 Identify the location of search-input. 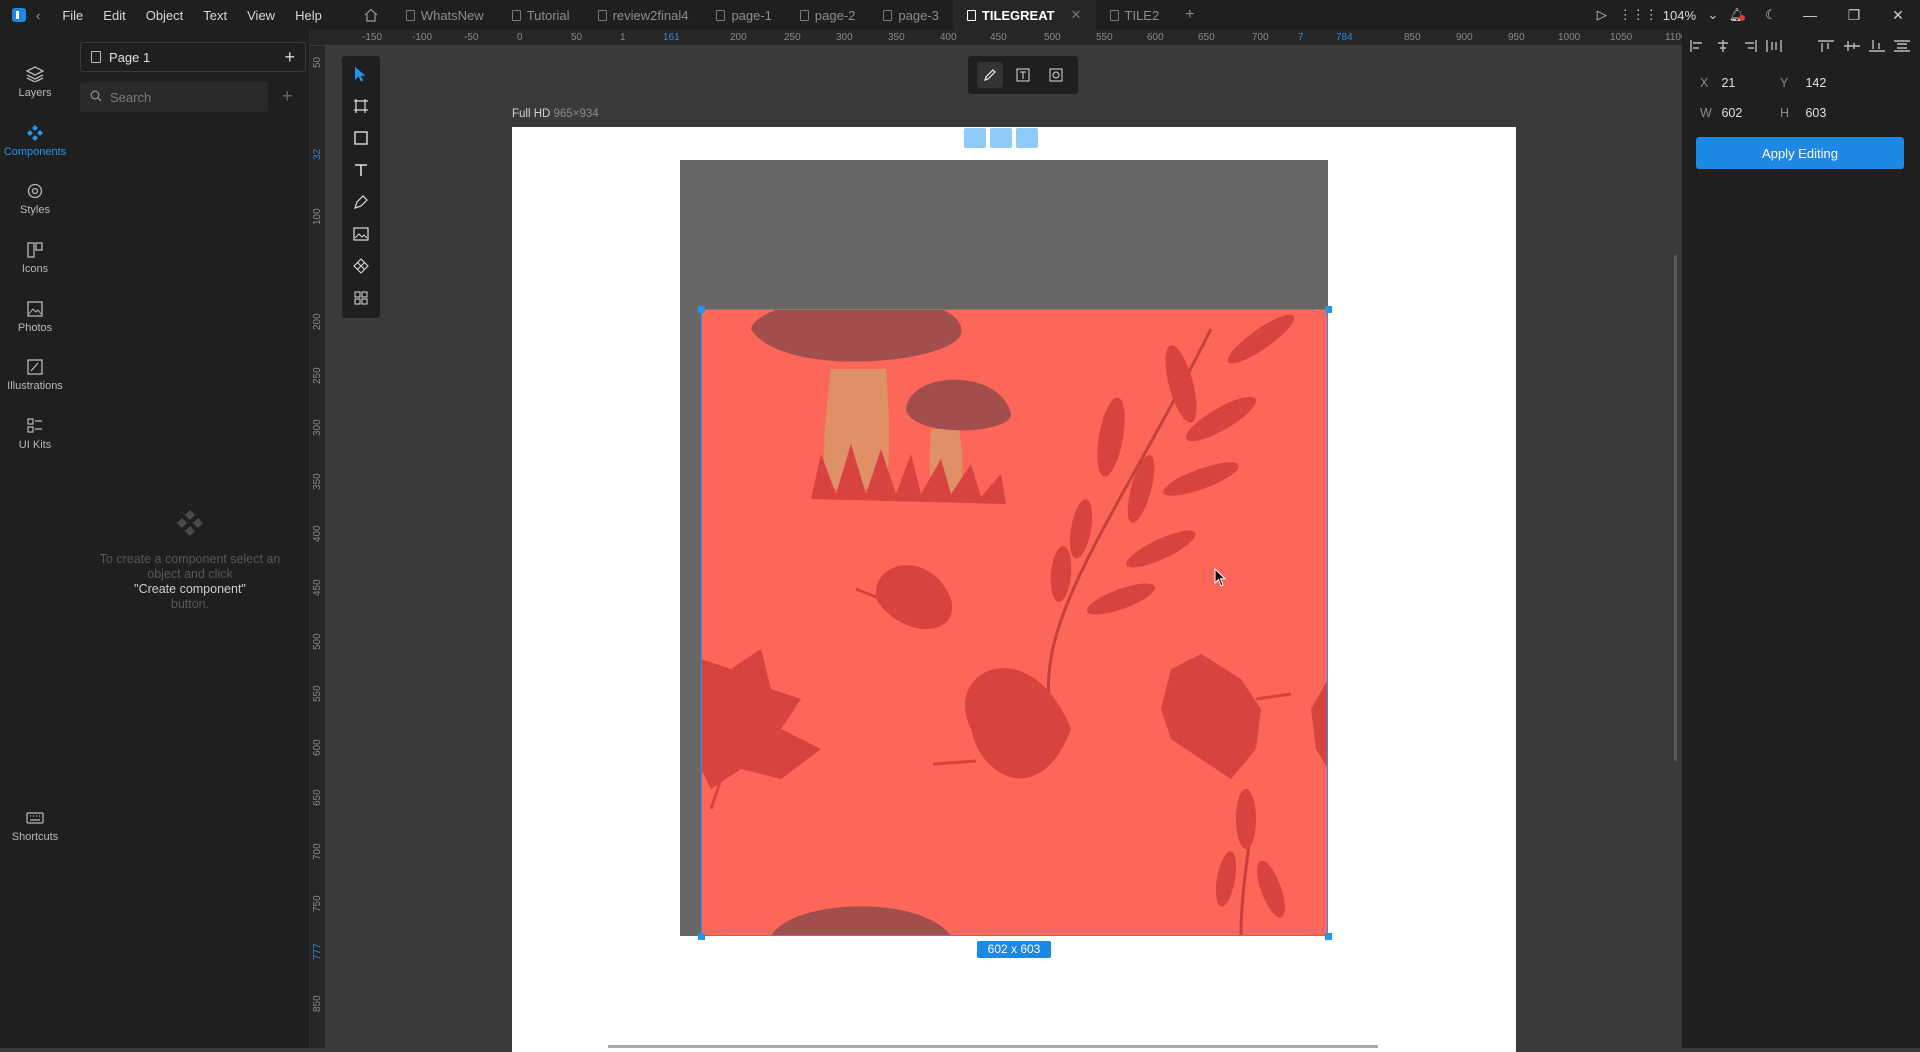
(180, 97).